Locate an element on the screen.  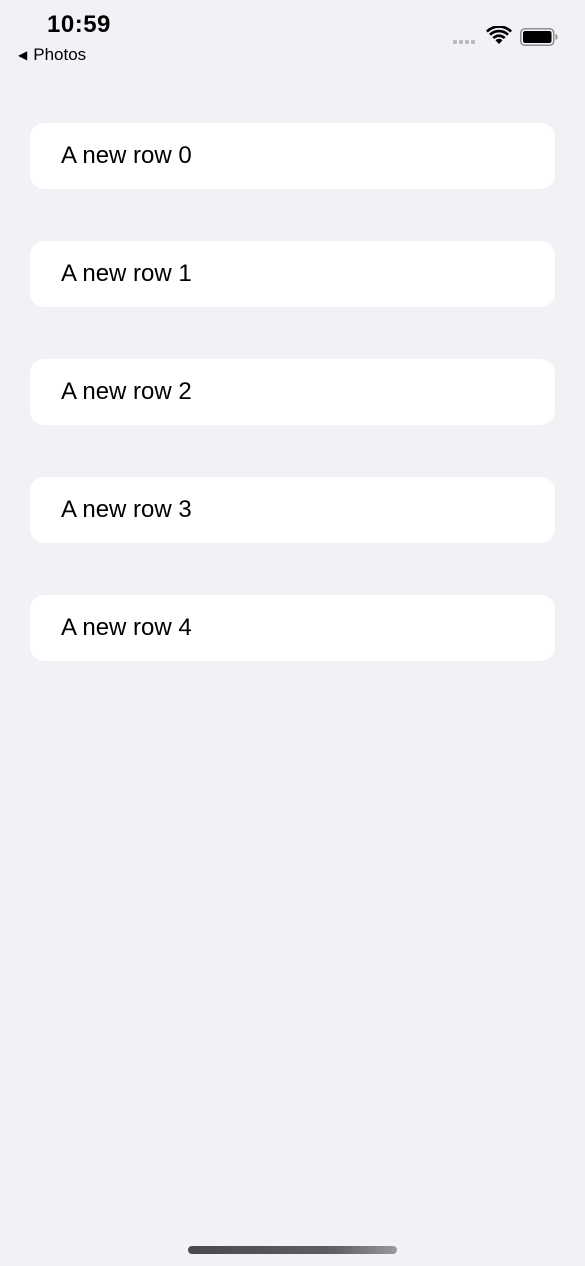
back-link-label: Photos is located at coordinates (60, 54).